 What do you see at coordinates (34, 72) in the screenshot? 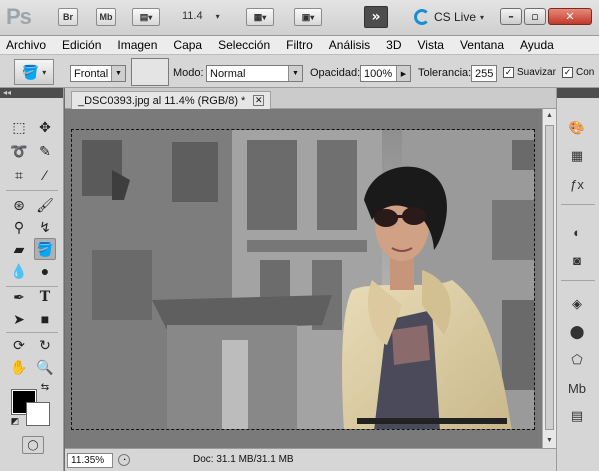
I see `tool-preset-picker: 🪣 ▾` at bounding box center [34, 72].